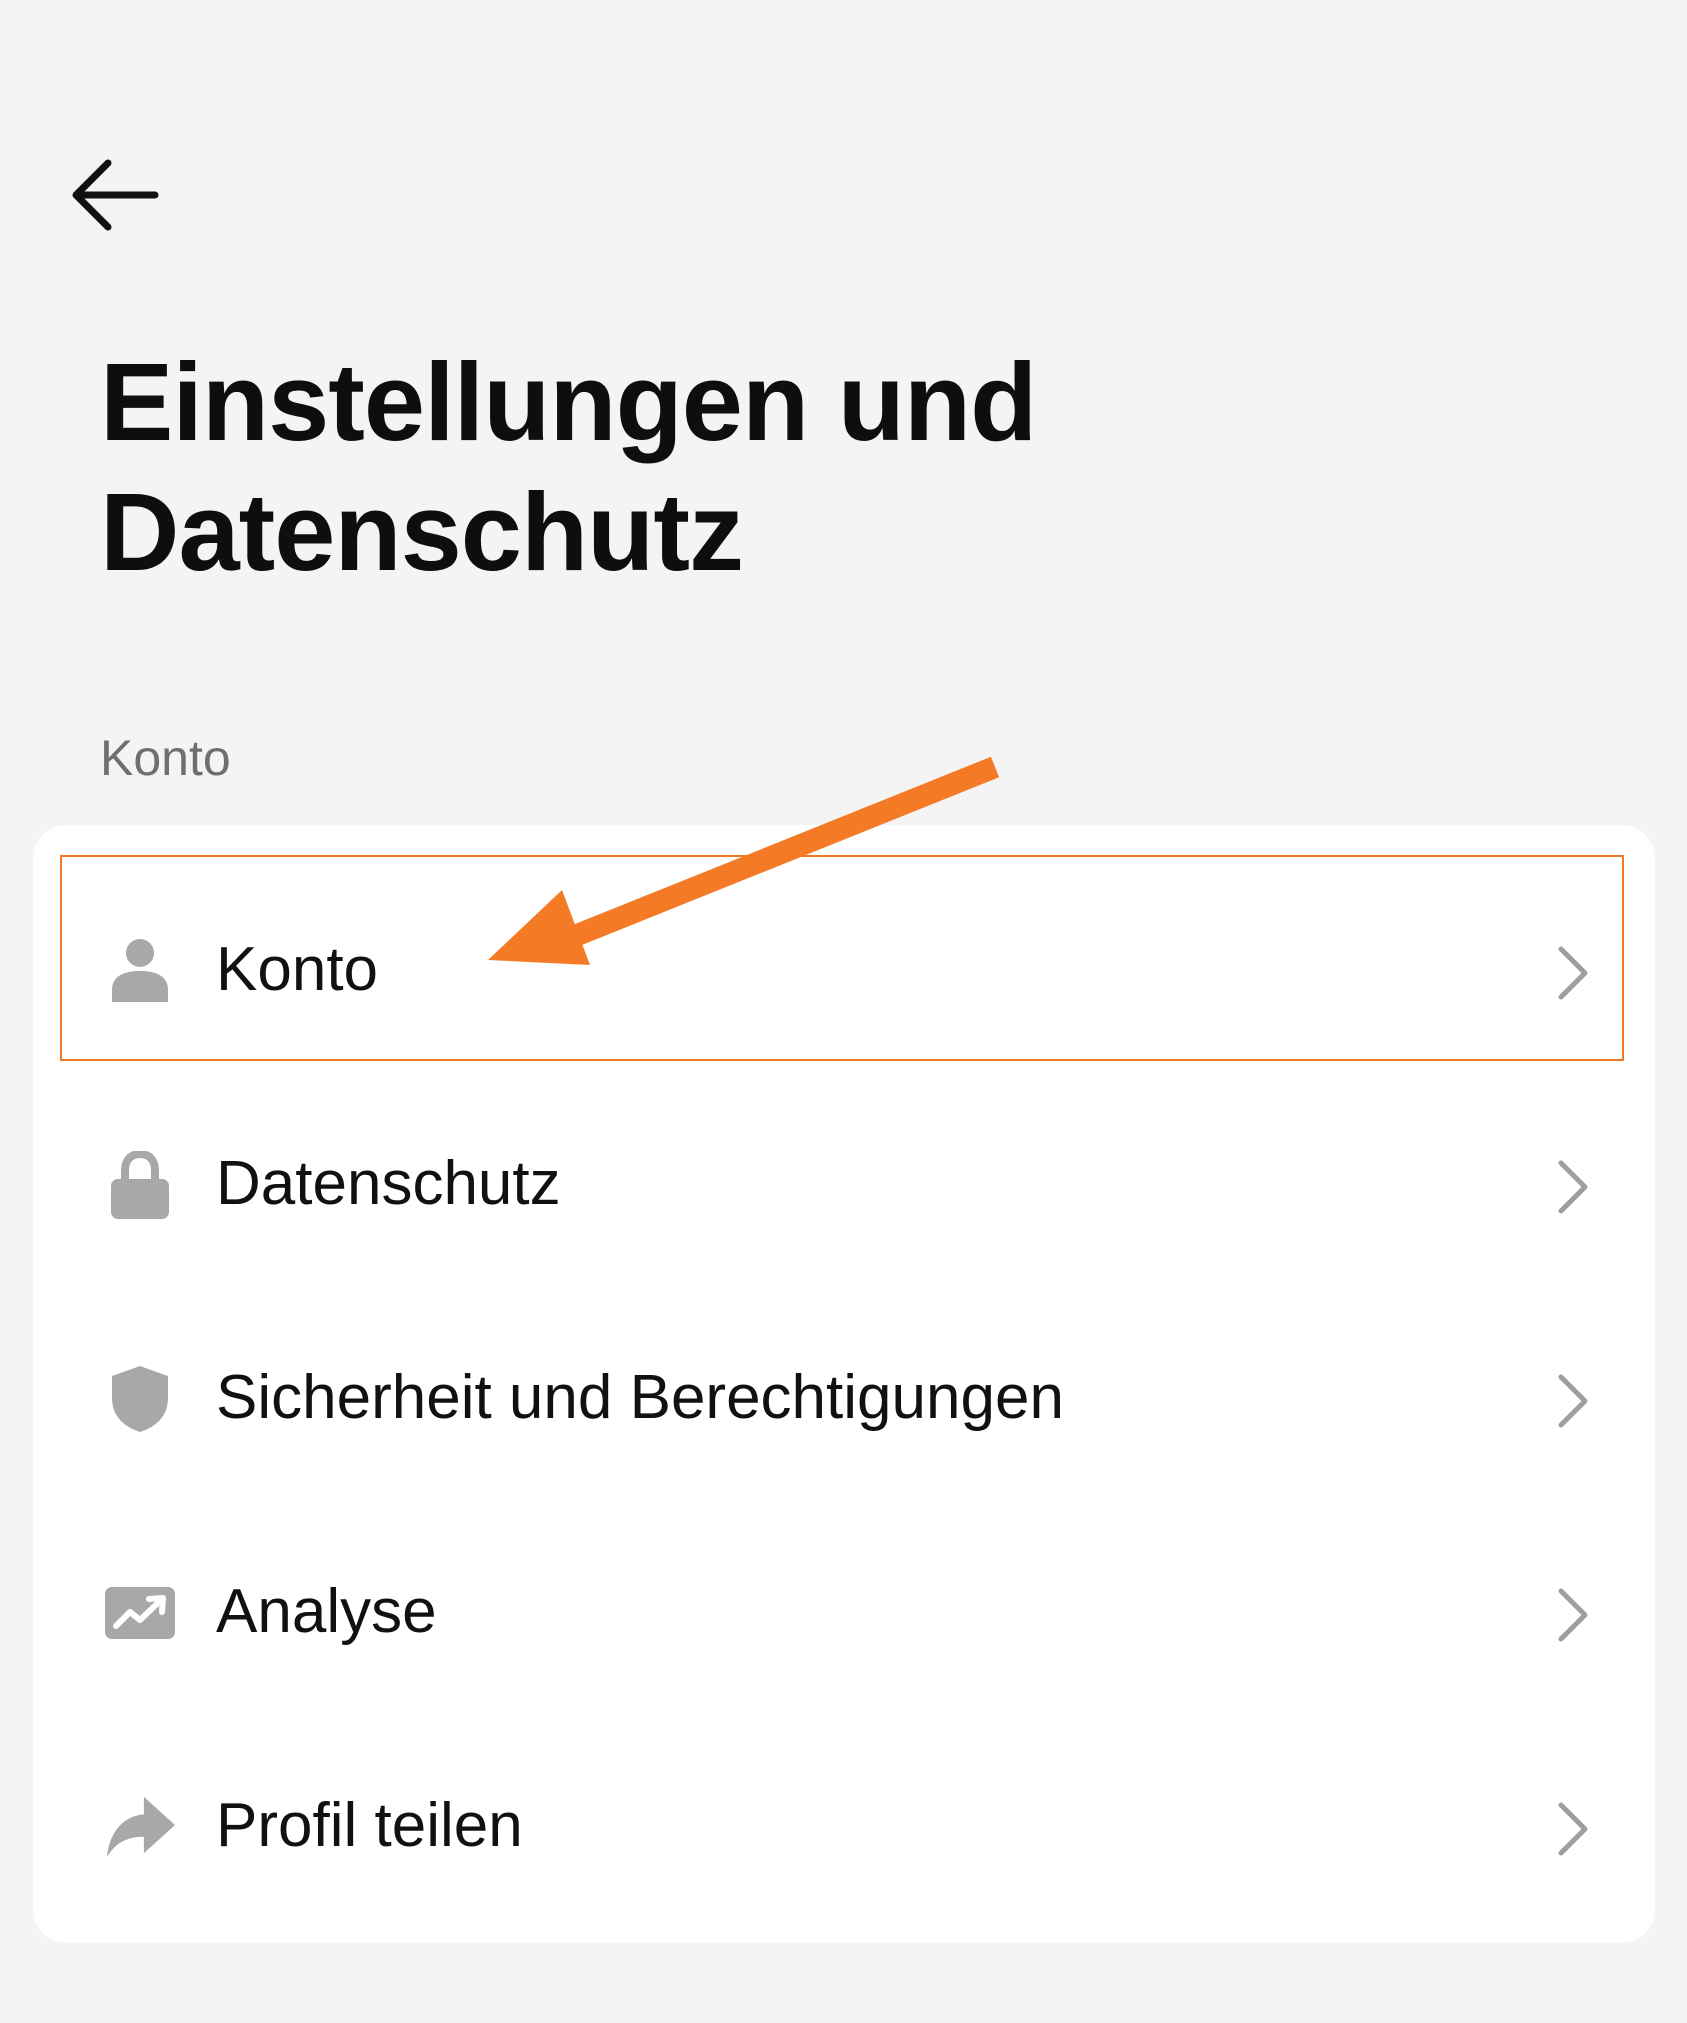 The image size is (1687, 2023). What do you see at coordinates (165, 758) in the screenshot?
I see `section-label: Konto` at bounding box center [165, 758].